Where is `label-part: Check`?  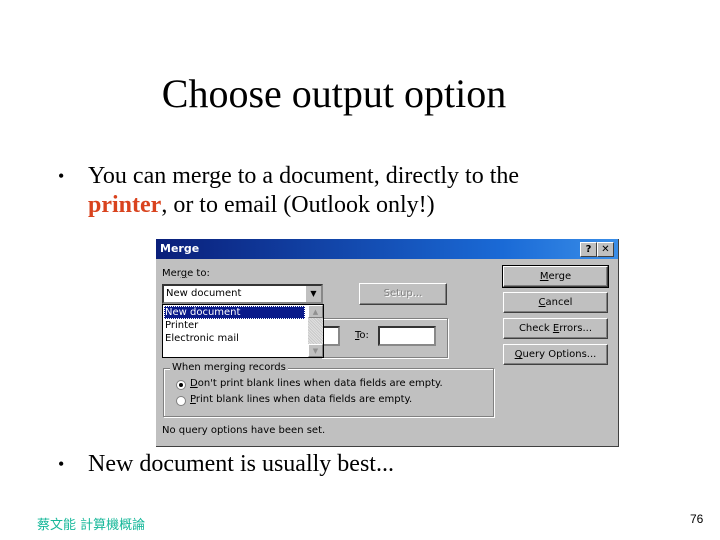
label-part: Check is located at coordinates (535, 328).